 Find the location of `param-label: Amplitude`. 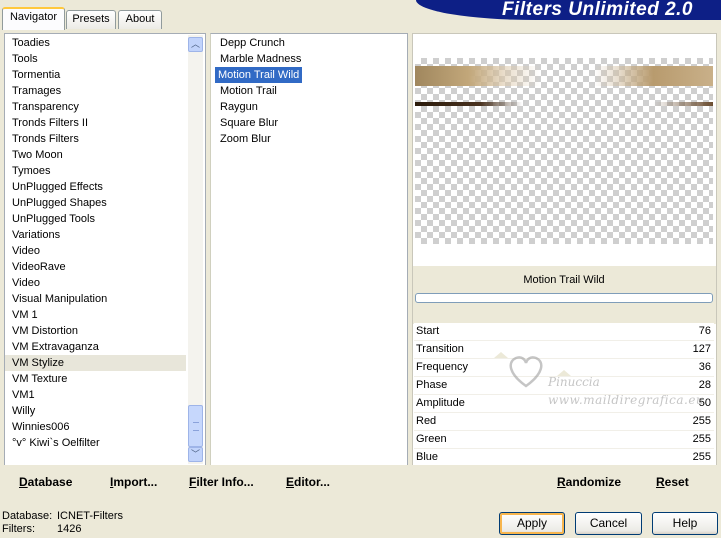

param-label: Amplitude is located at coordinates (440, 403).